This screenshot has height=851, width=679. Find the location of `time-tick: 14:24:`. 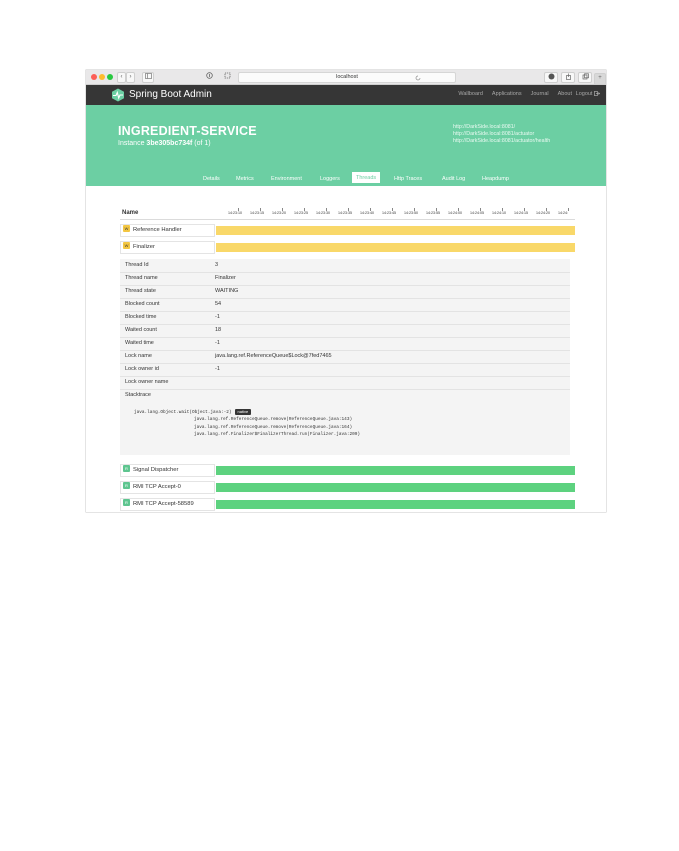

time-tick: 14:24: is located at coordinates (563, 213).